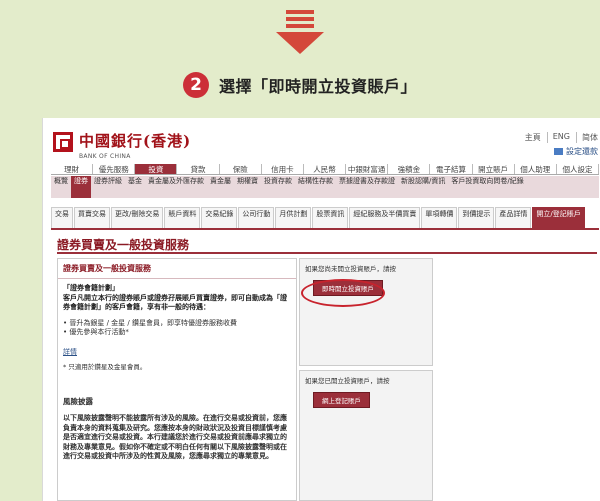 This screenshot has height=501, width=600. Describe the element at coordinates (195, 85) in the screenshot. I see `step-number-badge: 2` at that location.